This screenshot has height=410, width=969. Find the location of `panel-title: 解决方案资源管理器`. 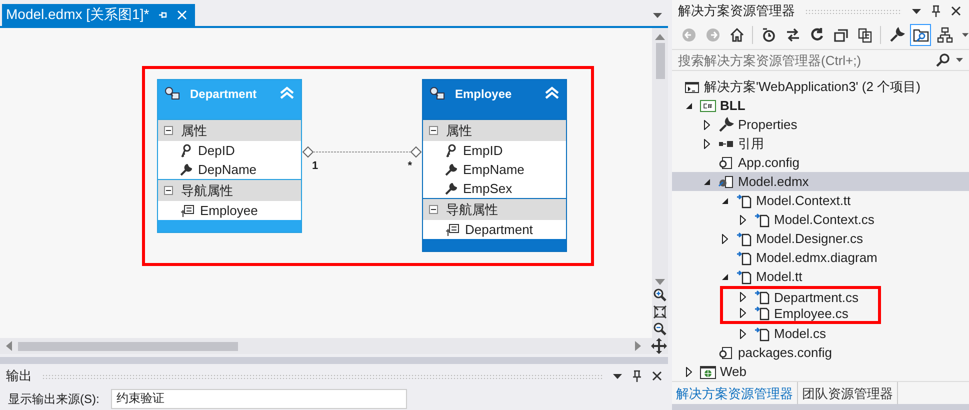

panel-title: 解决方案资源管理器 is located at coordinates (736, 11).